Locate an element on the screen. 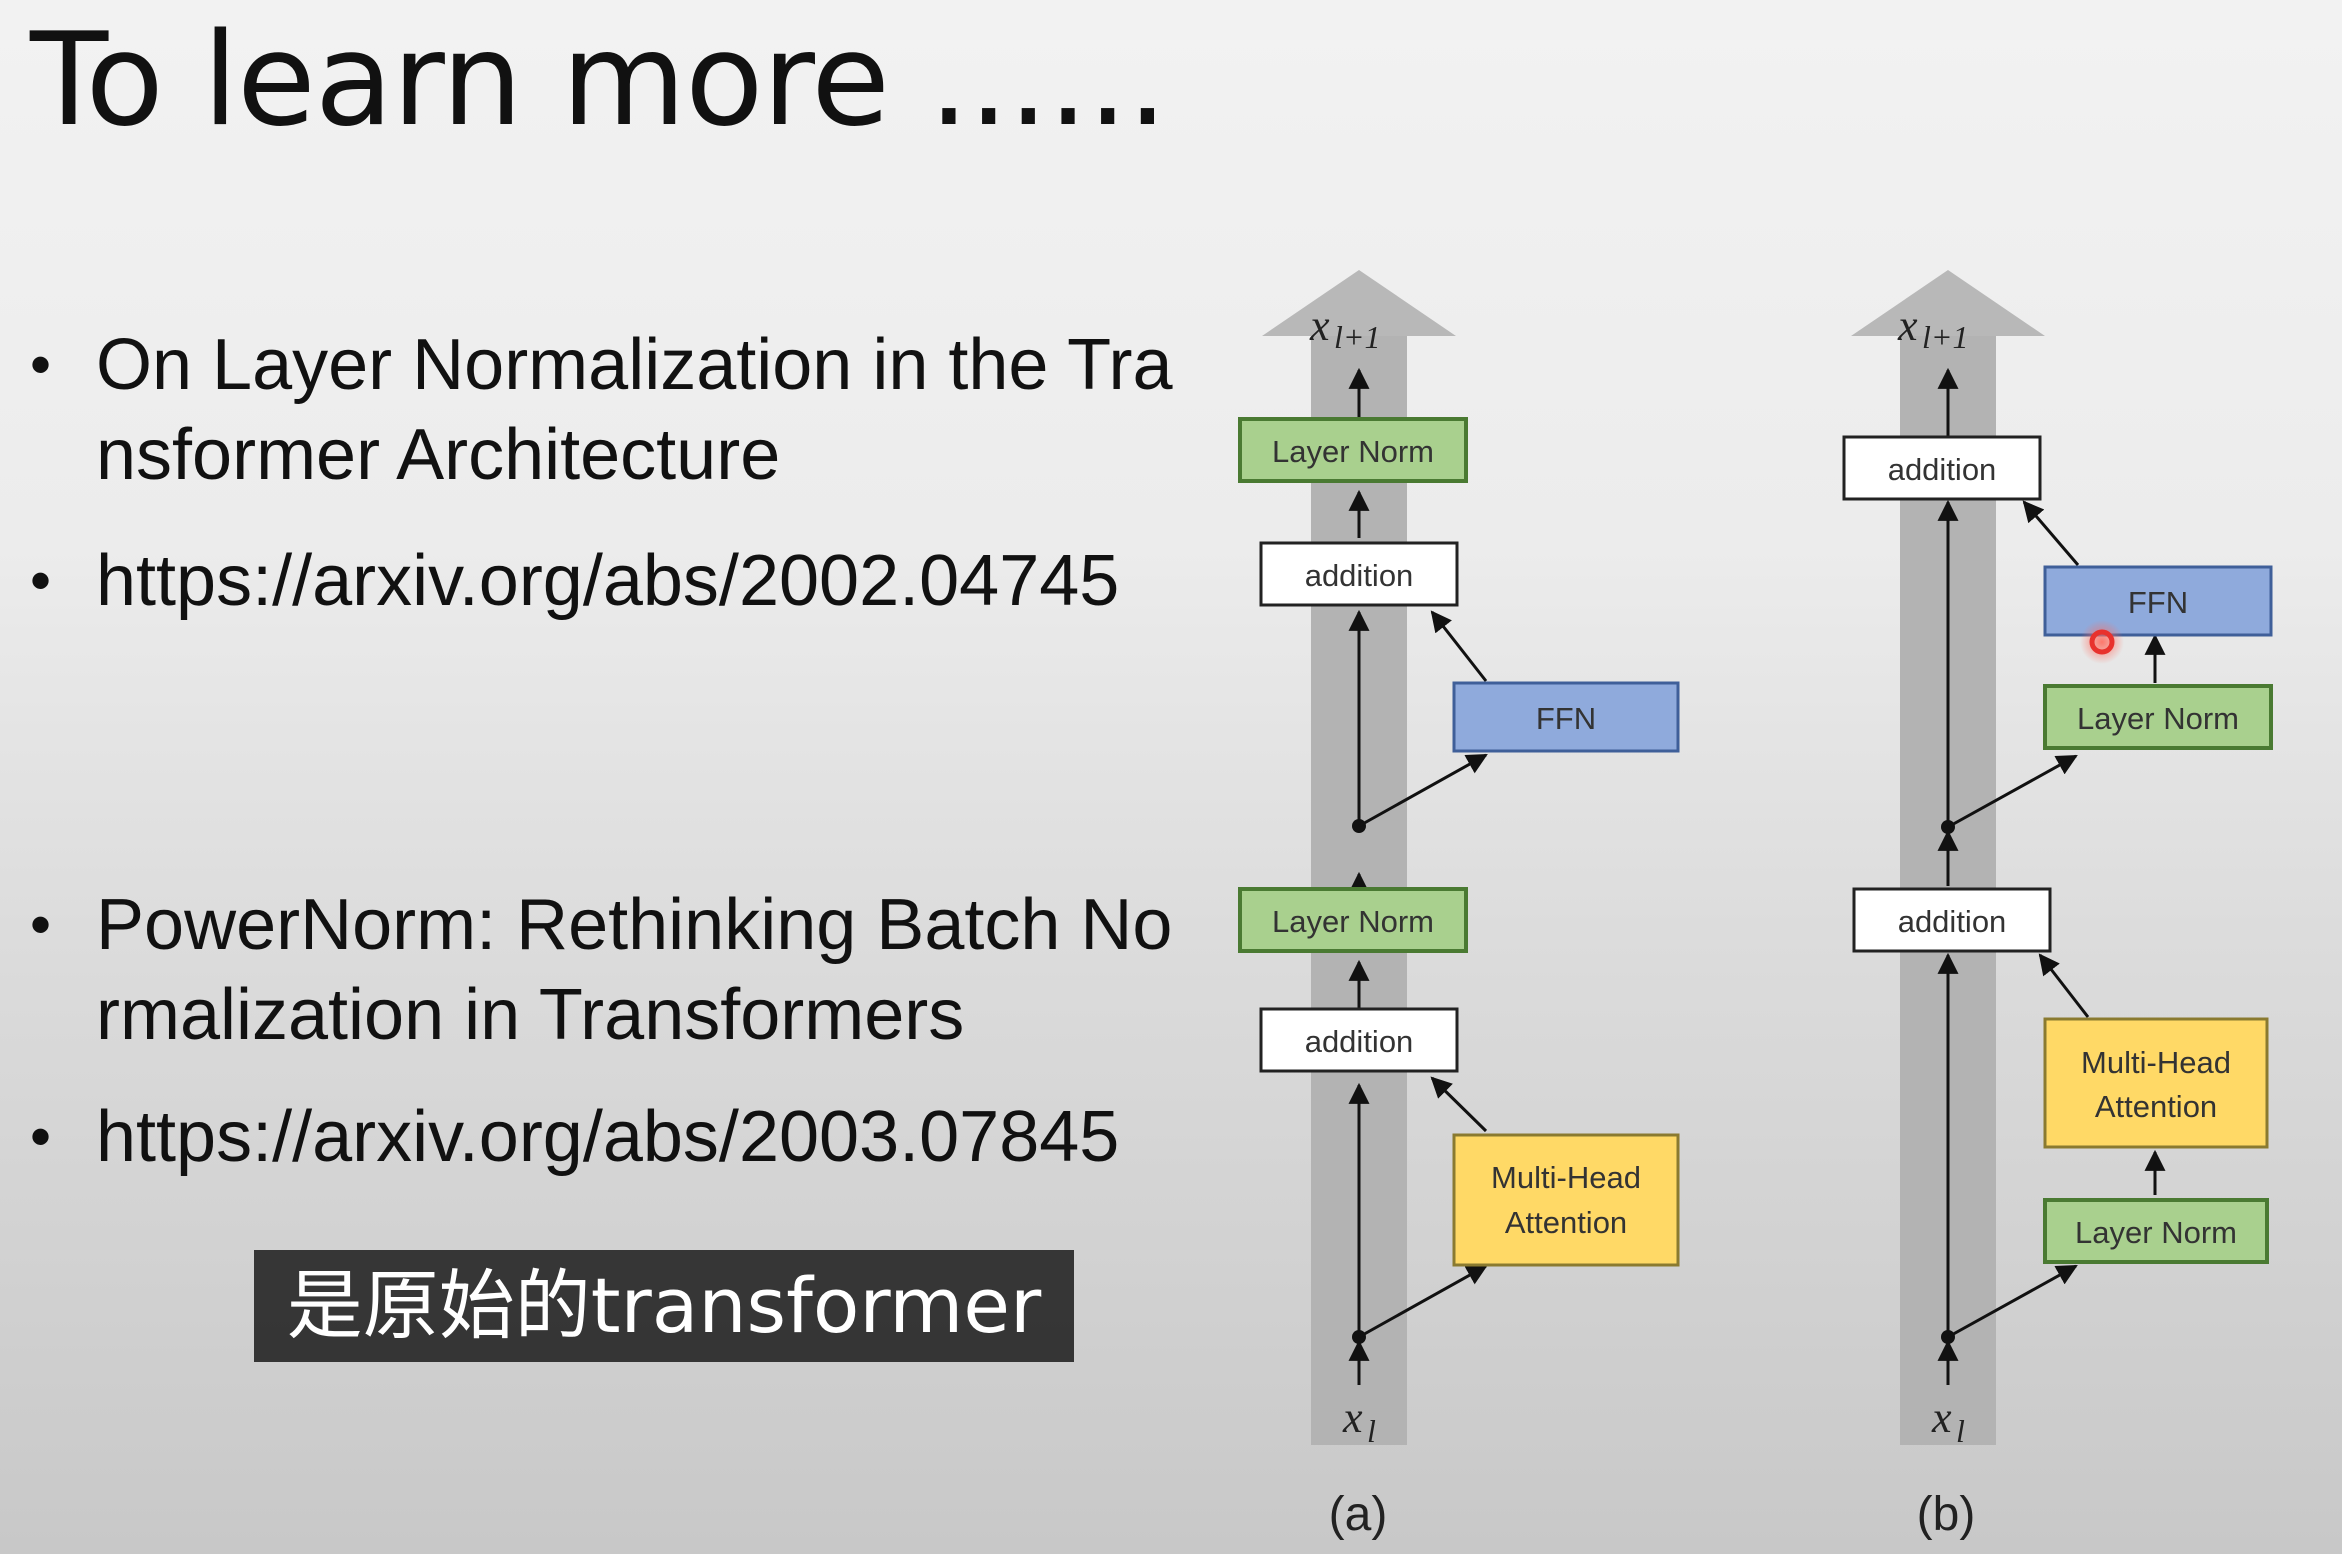  caption-b: (b) is located at coordinates (1946, 1514).